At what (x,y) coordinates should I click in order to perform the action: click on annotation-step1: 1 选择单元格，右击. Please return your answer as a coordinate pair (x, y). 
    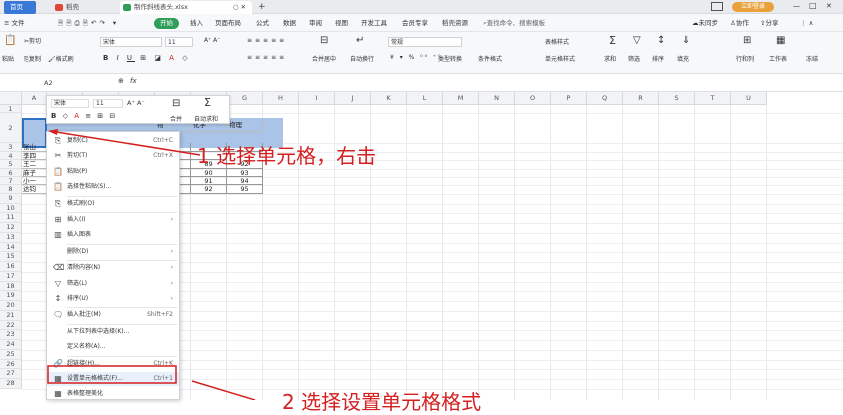
    Looking at the image, I should click on (287, 156).